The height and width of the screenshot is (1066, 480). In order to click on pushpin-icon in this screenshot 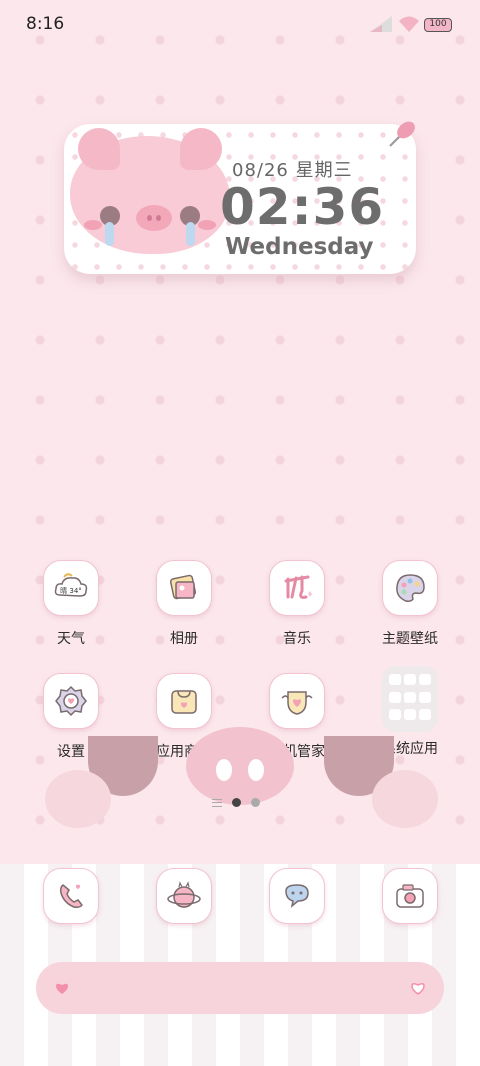, I will do `click(402, 134)`.